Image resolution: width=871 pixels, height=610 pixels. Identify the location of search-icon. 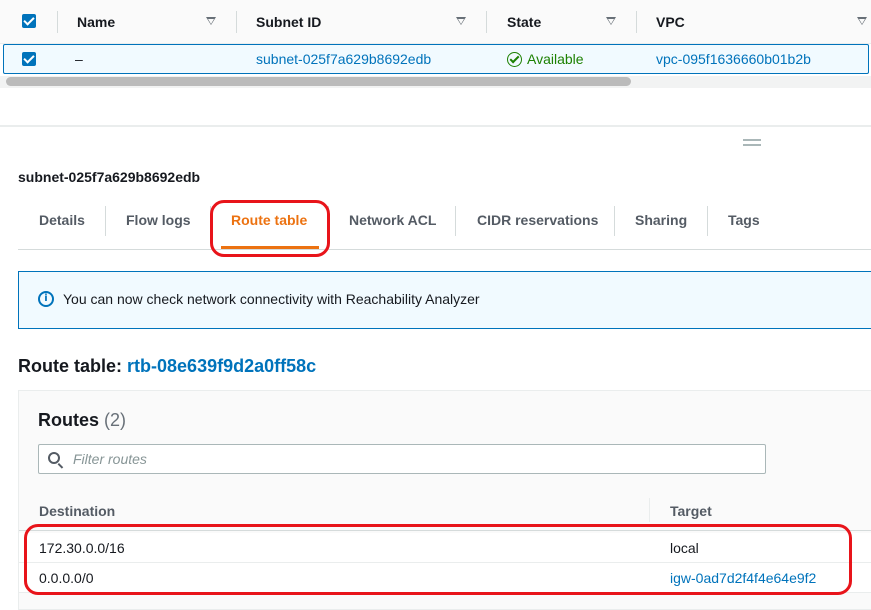
(54, 458).